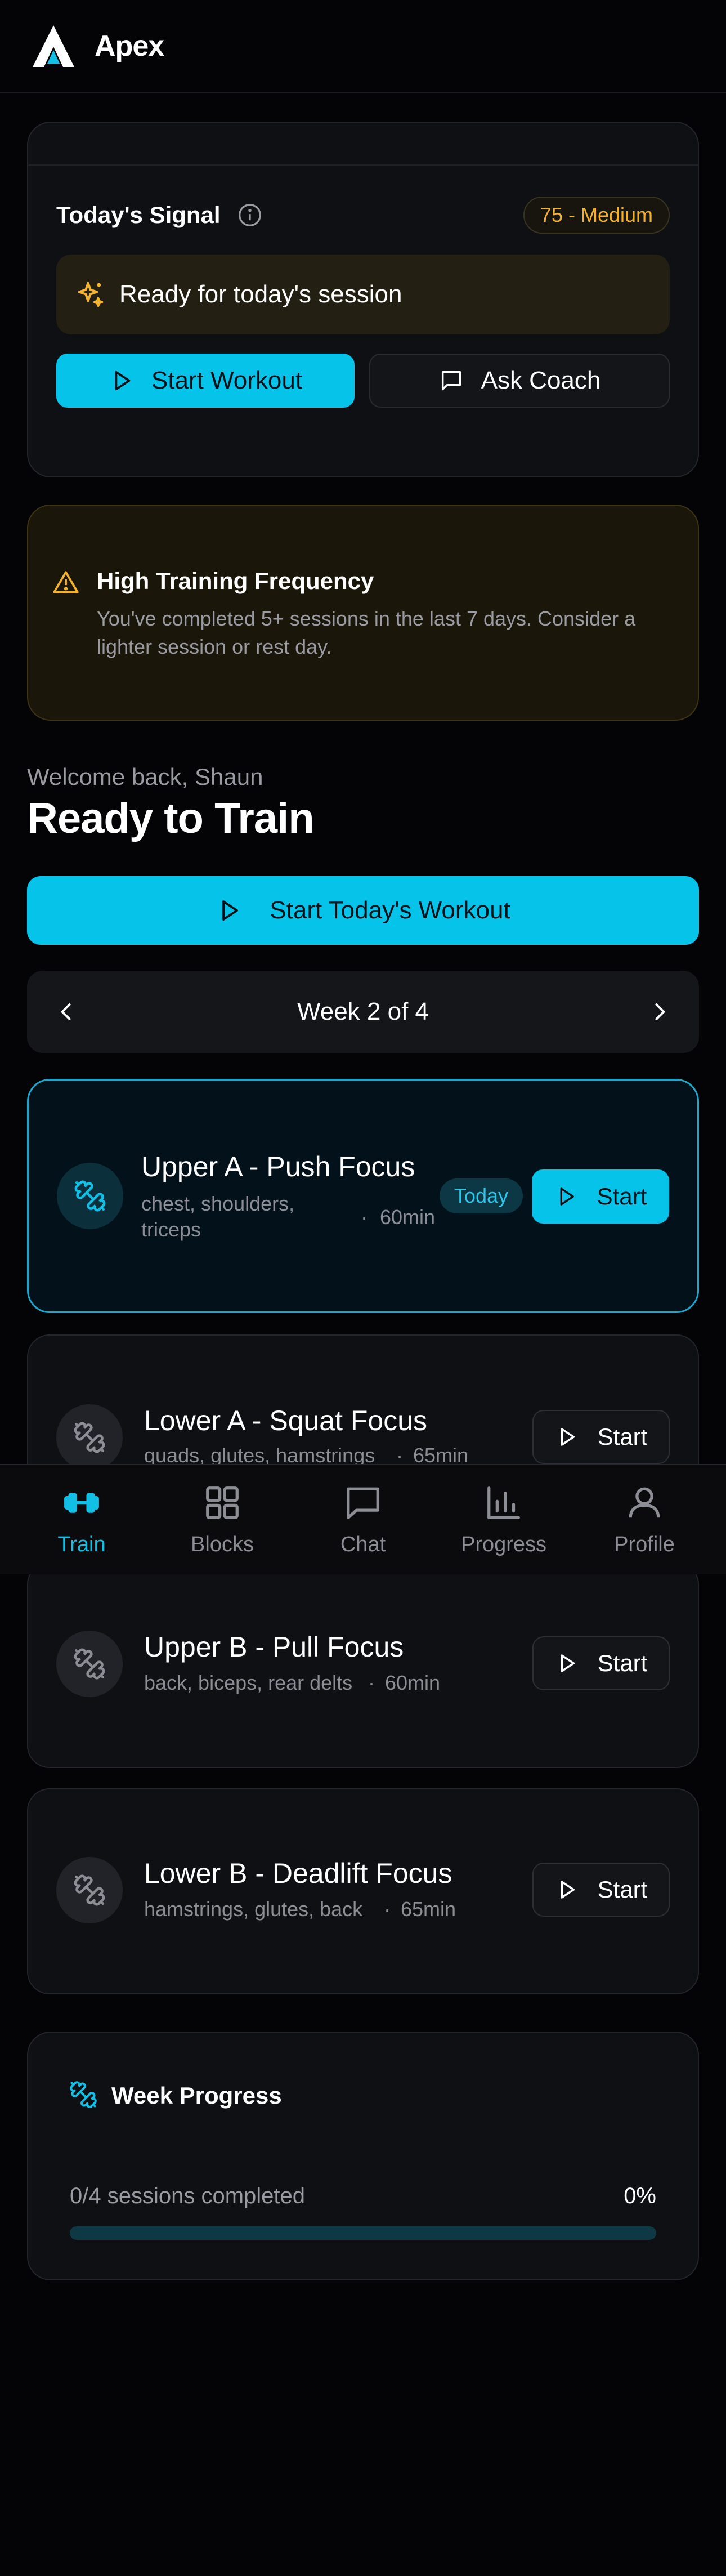 This screenshot has height=2576, width=726. What do you see at coordinates (138, 215) in the screenshot?
I see `signal-title: Today's Signal` at bounding box center [138, 215].